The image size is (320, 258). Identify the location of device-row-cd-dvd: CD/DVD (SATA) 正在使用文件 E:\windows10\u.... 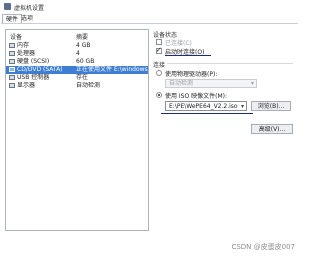
(77, 70).